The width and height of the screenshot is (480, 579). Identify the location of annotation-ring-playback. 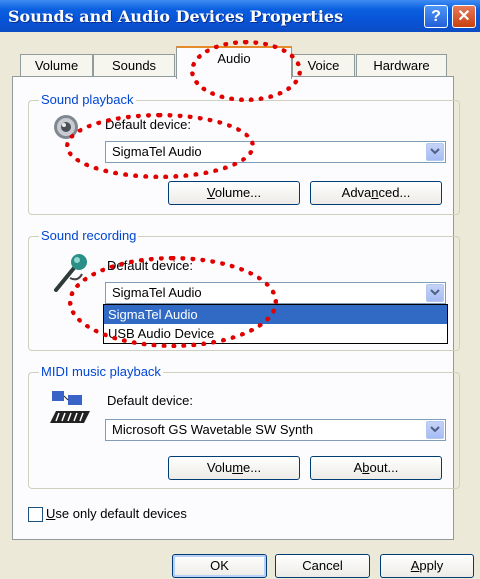
(160, 146).